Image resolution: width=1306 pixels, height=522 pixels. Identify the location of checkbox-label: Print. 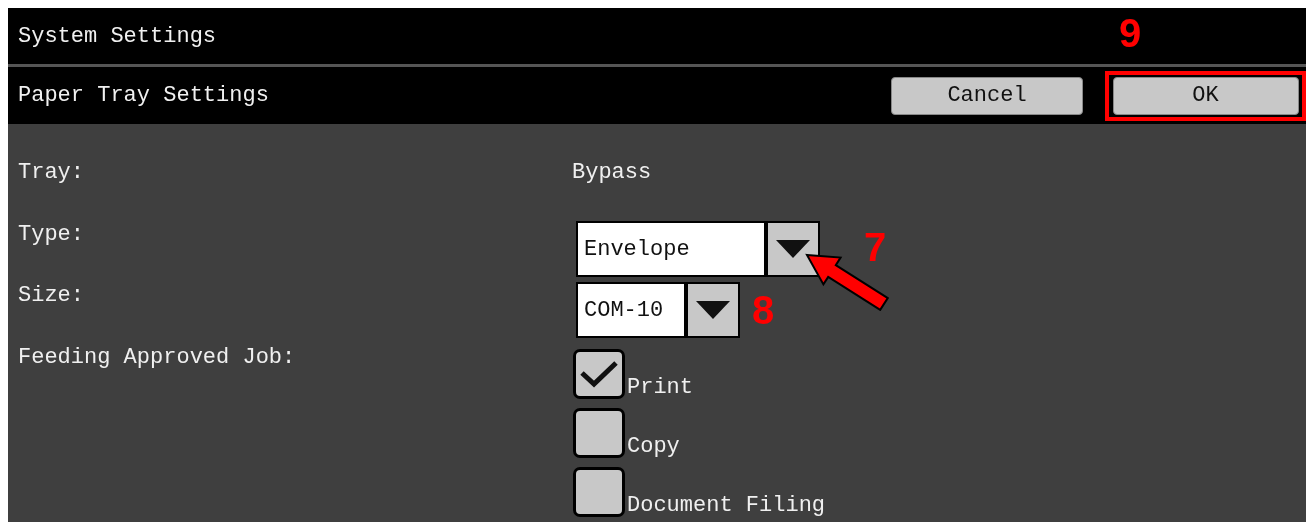
(660, 388).